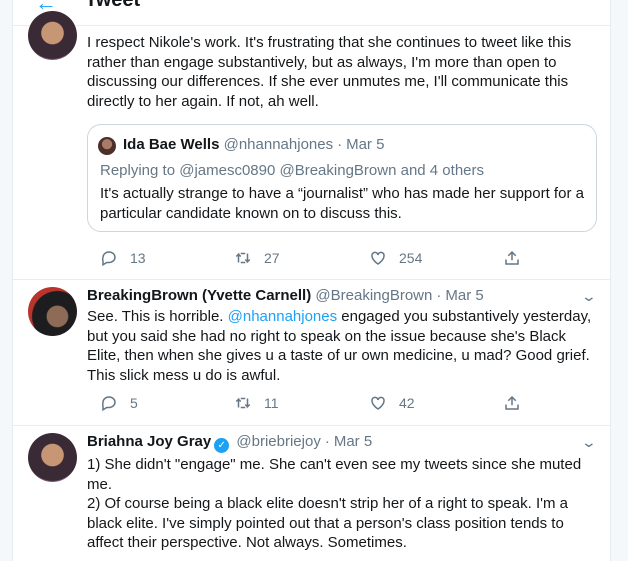 The width and height of the screenshot is (628, 561). I want to click on mention-link: @nhannahjones, so click(282, 316).